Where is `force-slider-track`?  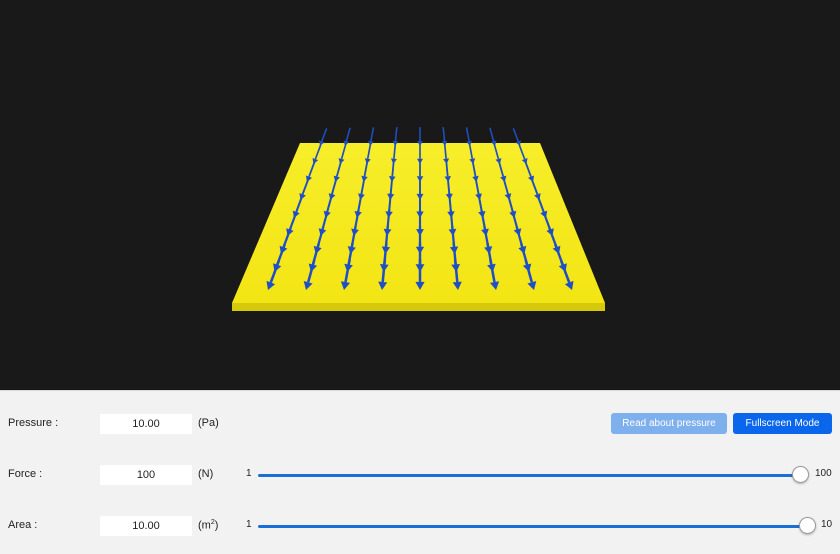
force-slider-track is located at coordinates (529, 475).